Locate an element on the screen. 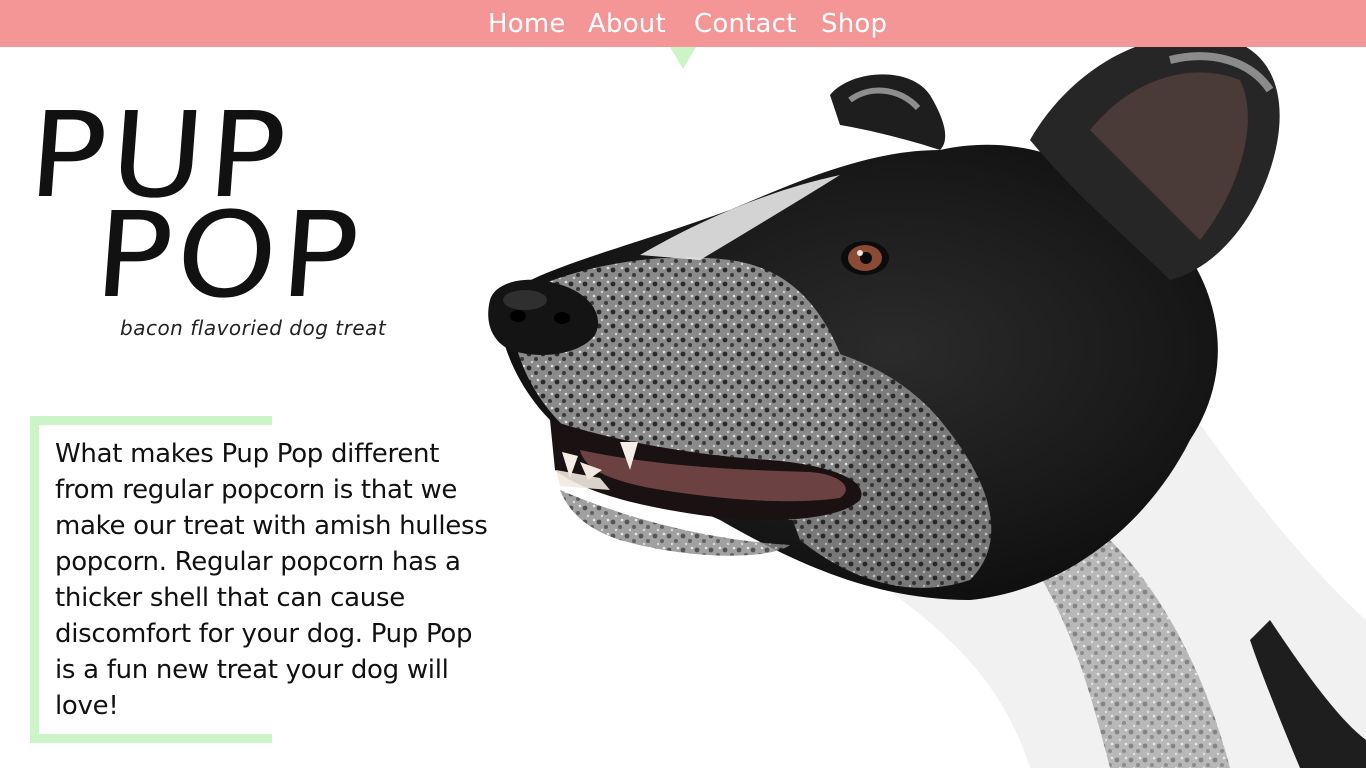 The height and width of the screenshot is (768, 1366). nav-shop-link: Shop is located at coordinates (854, 24).